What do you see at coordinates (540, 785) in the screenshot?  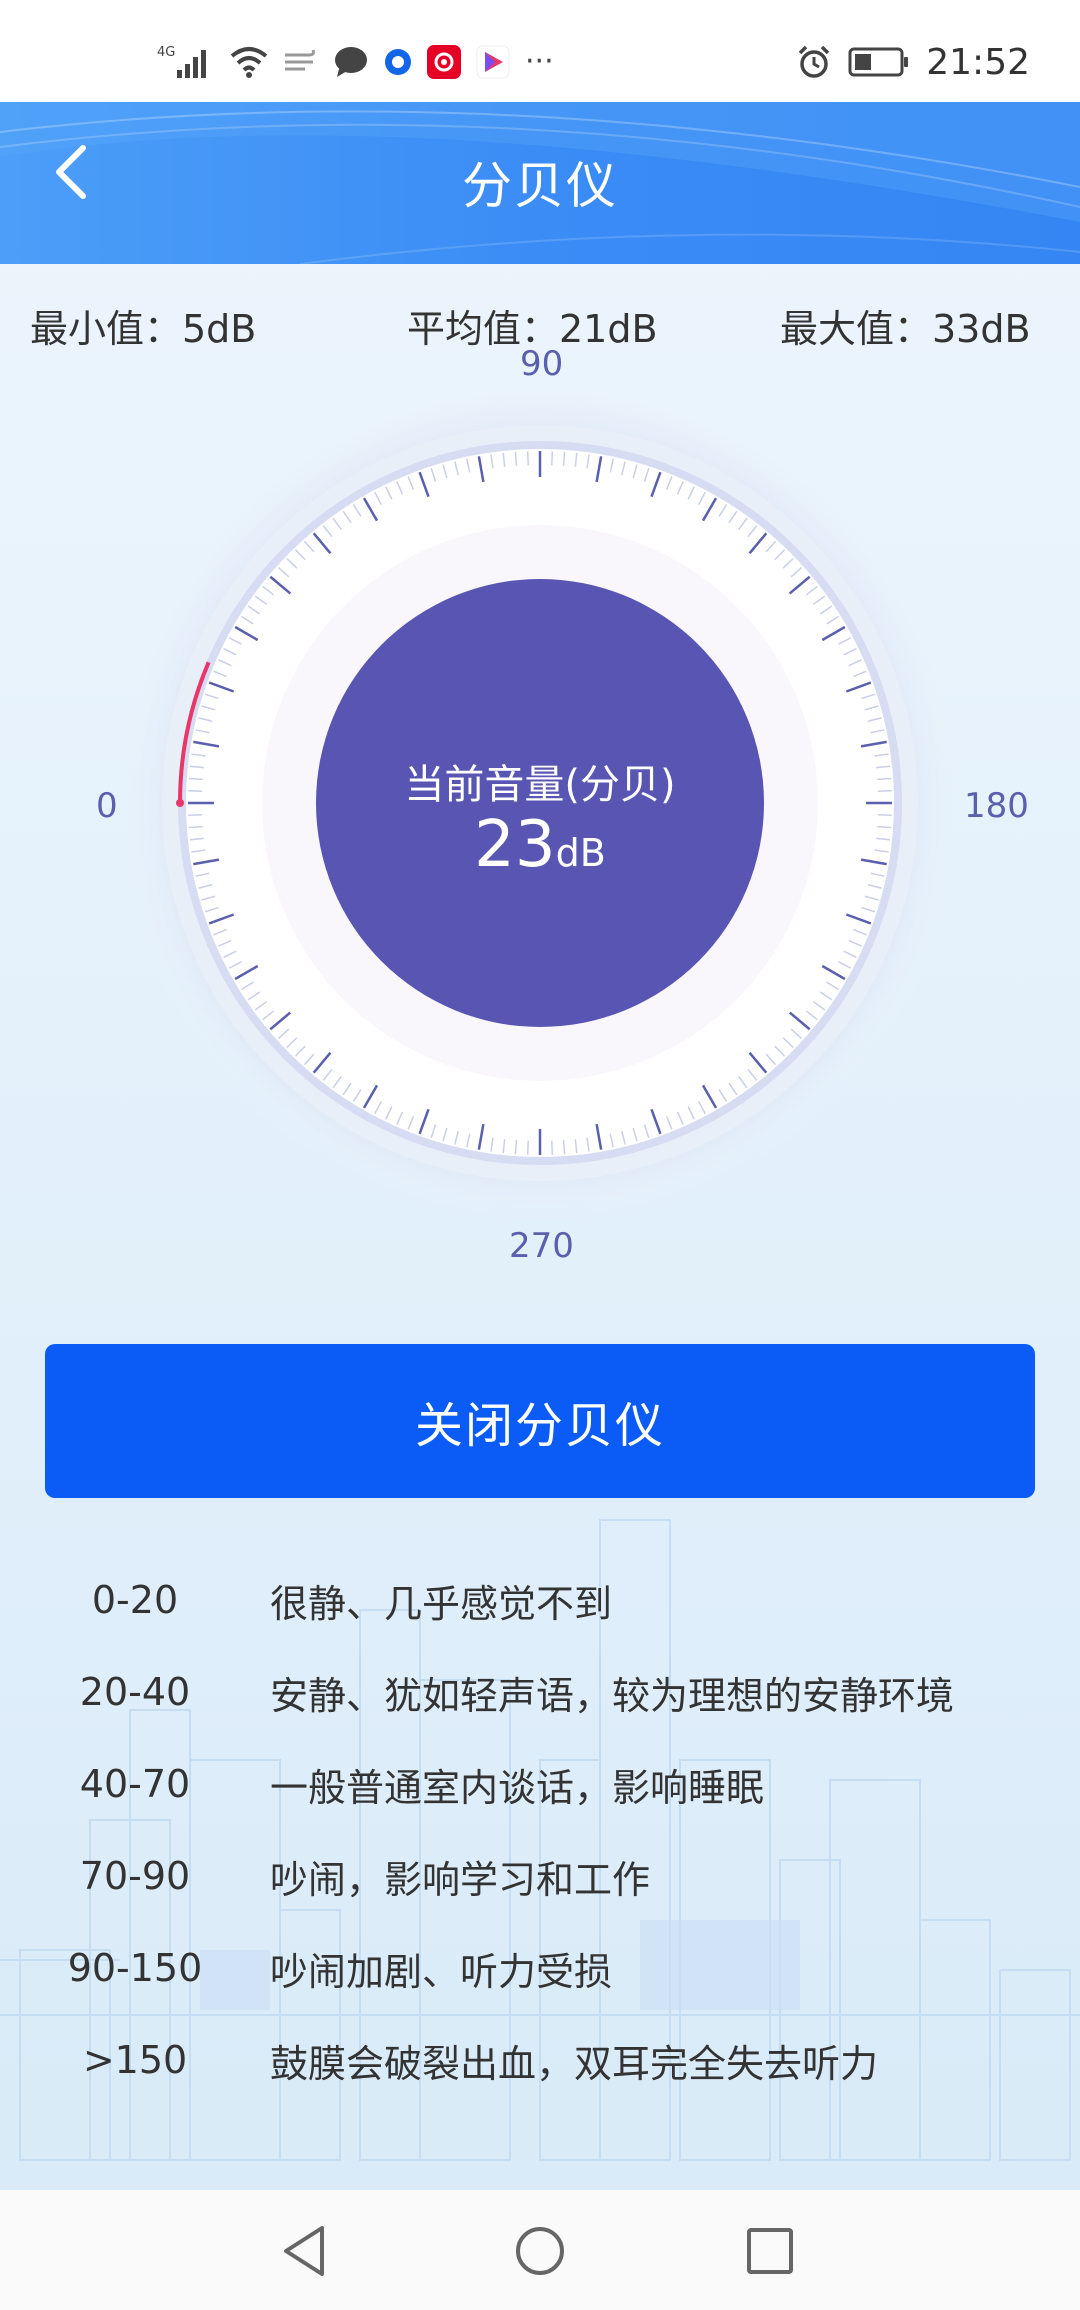 I see `current-volume-label: 当前音量(分贝)` at bounding box center [540, 785].